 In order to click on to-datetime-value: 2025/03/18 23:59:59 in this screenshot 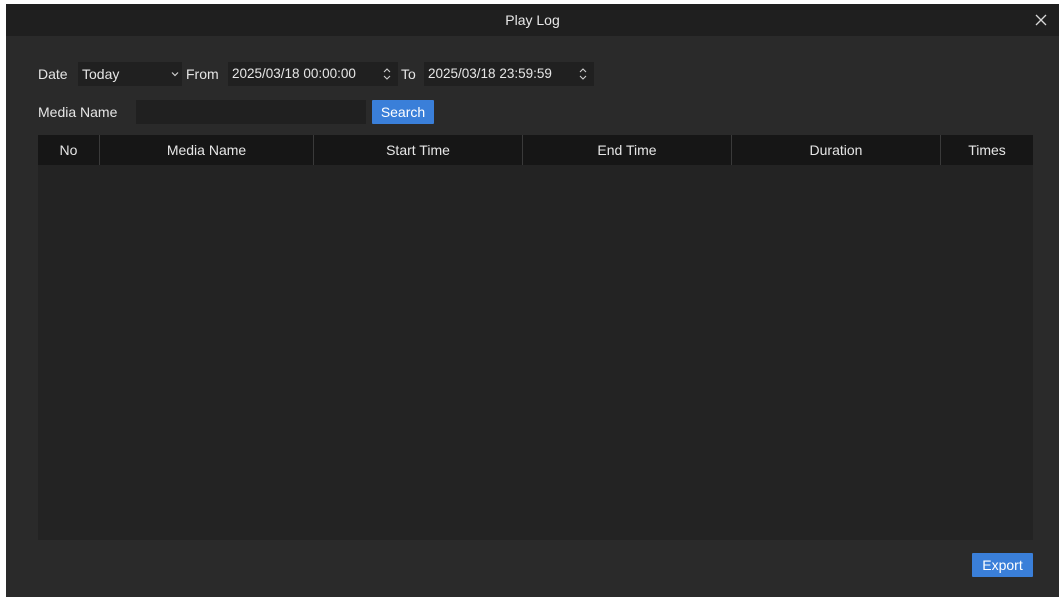, I will do `click(490, 73)`.